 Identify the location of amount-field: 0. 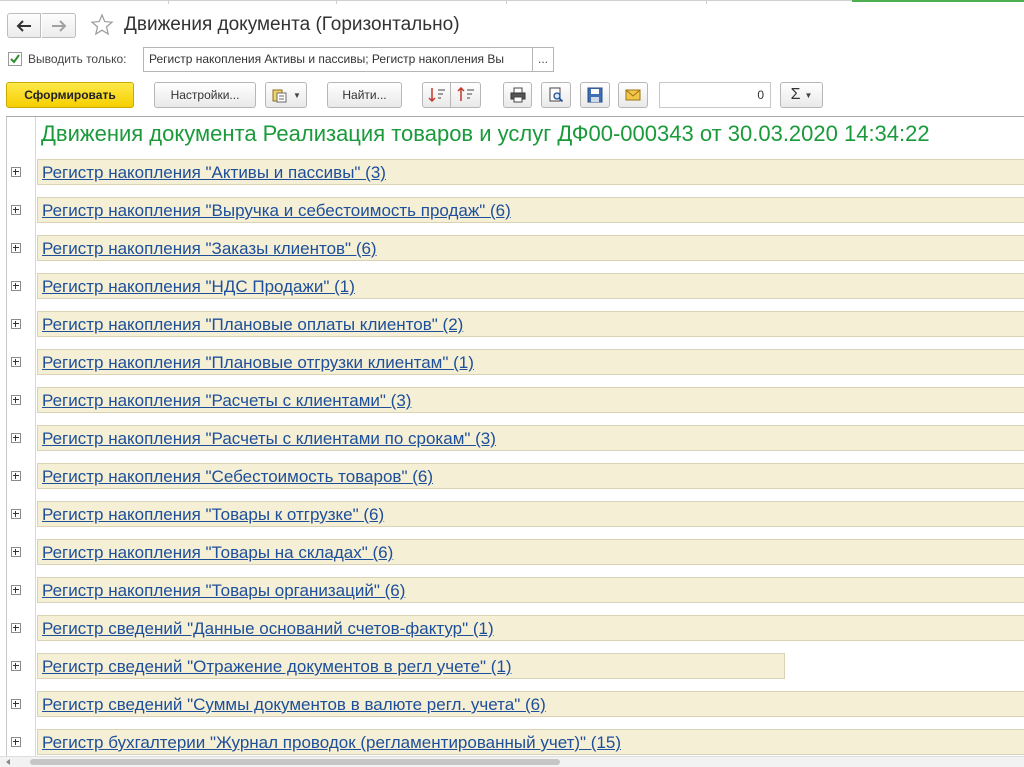
(715, 95).